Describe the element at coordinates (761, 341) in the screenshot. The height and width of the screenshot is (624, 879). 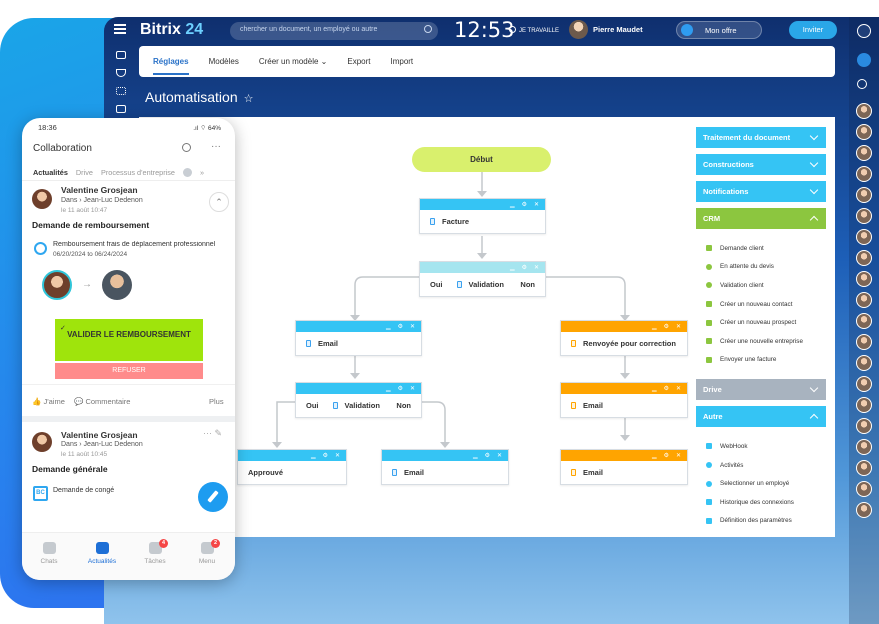
I see `list-item: Créer une nouvelle entreprise` at that location.